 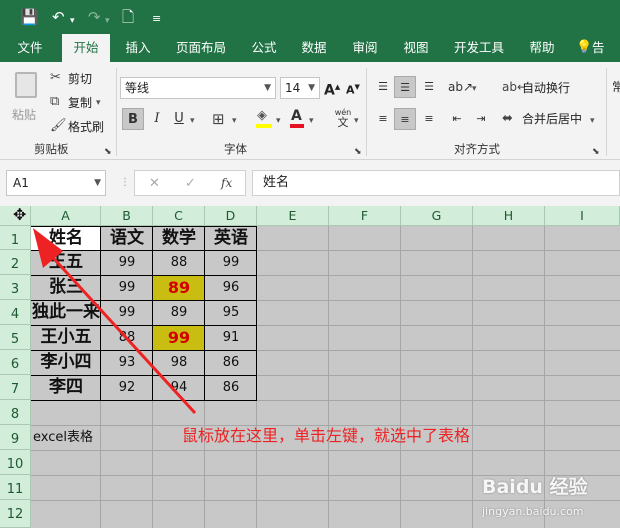 I want to click on undo-icon: ↶, so click(x=58, y=17).